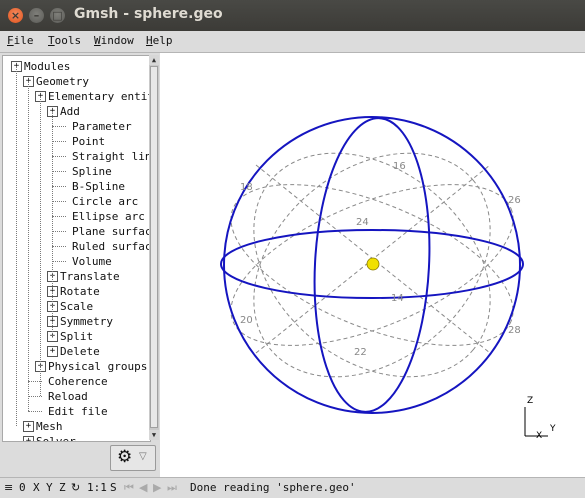  What do you see at coordinates (62, 487) in the screenshot?
I see `view-z-button: Z` at bounding box center [62, 487].